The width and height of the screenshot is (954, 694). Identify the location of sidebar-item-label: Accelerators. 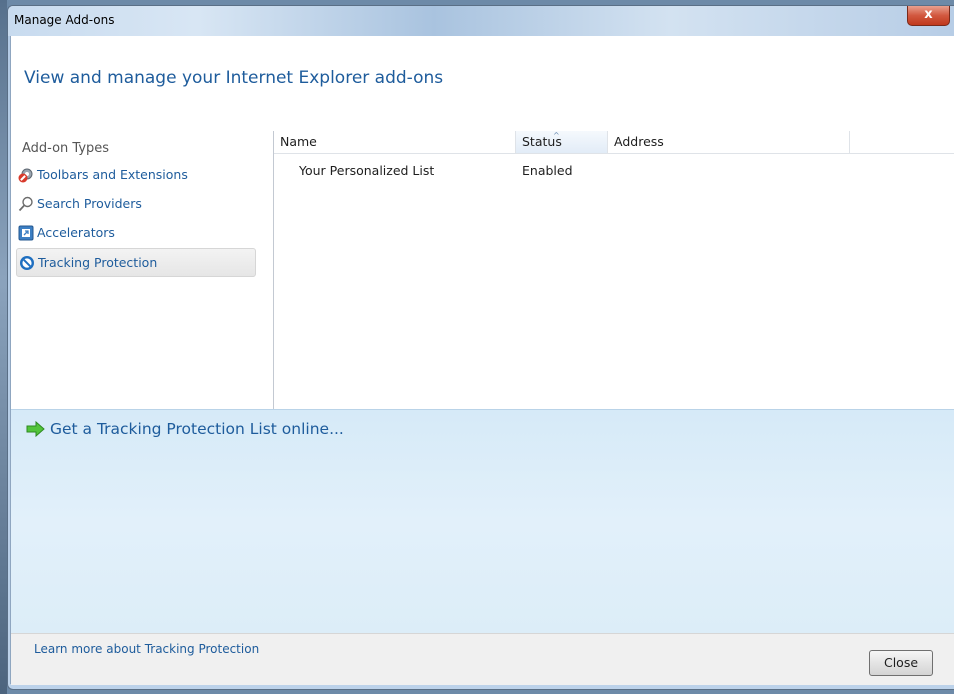
(76, 232).